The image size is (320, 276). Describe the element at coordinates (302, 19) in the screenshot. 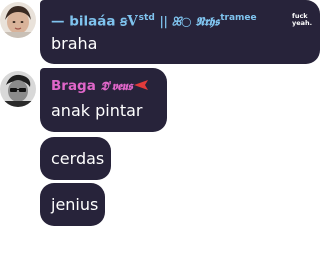

I see `sender-tag: fuck yeah.` at that location.